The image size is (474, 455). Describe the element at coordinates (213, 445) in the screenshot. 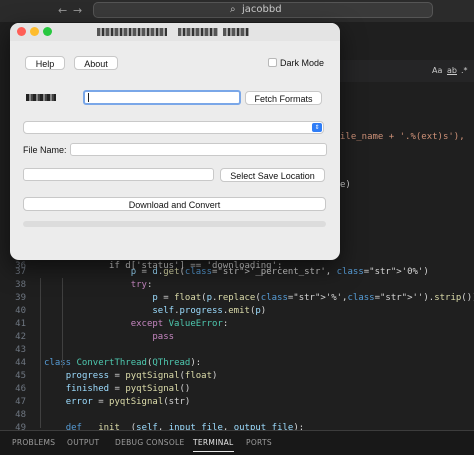

I see `tab-terminal: TERMINAL` at that location.